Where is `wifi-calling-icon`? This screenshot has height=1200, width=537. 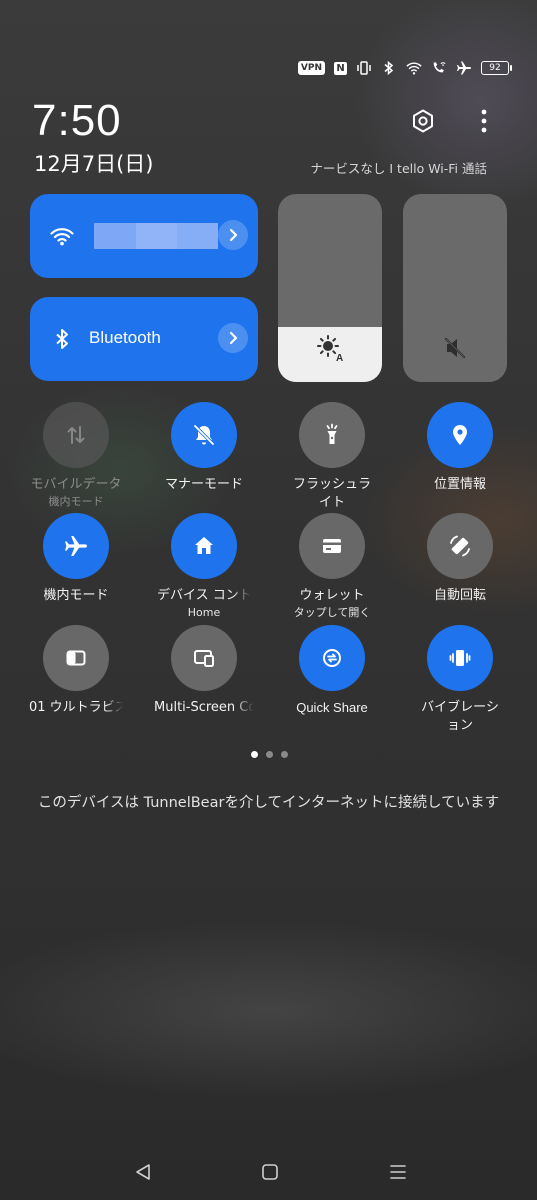 wifi-calling-icon is located at coordinates (439, 68).